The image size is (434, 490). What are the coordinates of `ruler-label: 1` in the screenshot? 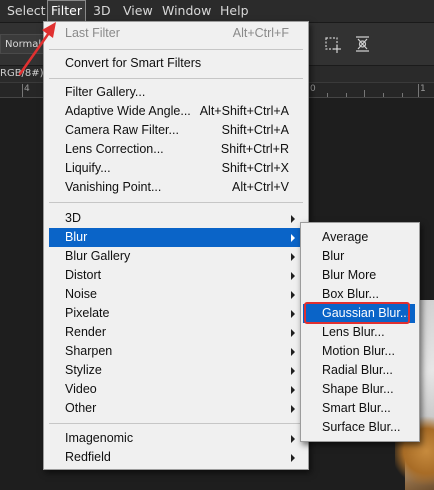 It's located at (423, 89).